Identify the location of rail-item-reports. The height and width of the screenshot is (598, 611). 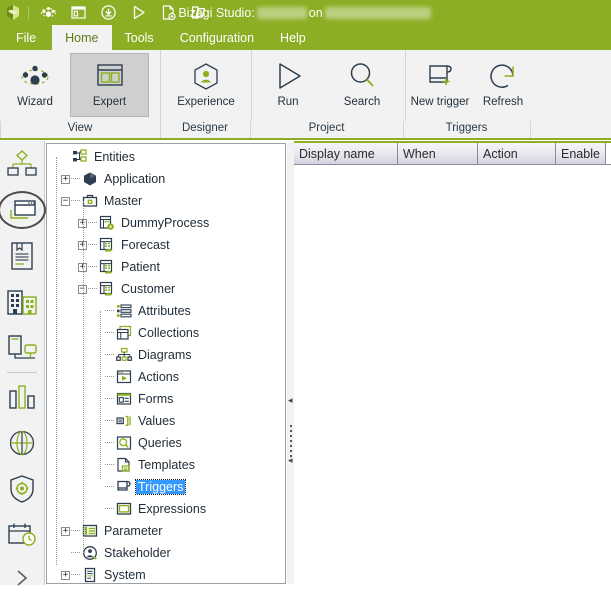
(22, 397).